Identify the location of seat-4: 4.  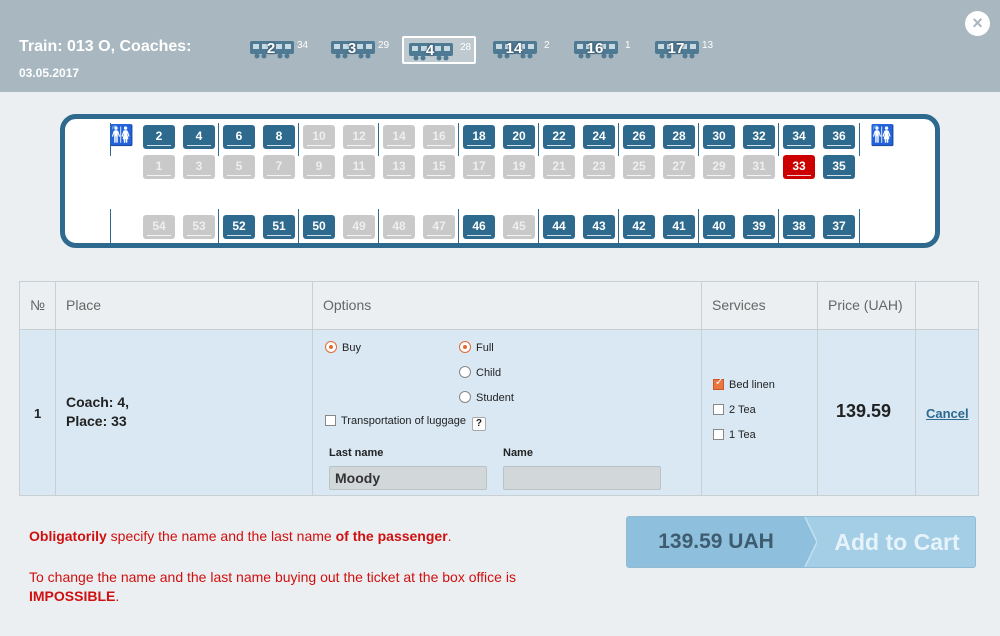
(199, 137).